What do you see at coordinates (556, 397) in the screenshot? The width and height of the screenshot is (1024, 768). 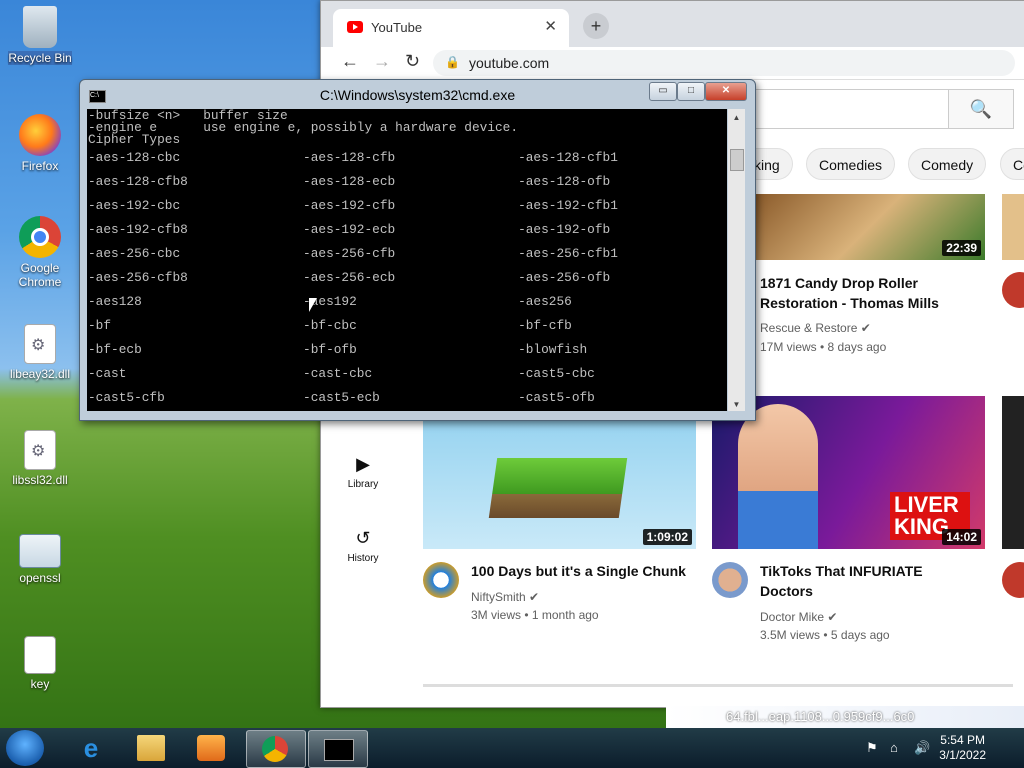 I see `cipher-name: -cast5-ofb` at bounding box center [556, 397].